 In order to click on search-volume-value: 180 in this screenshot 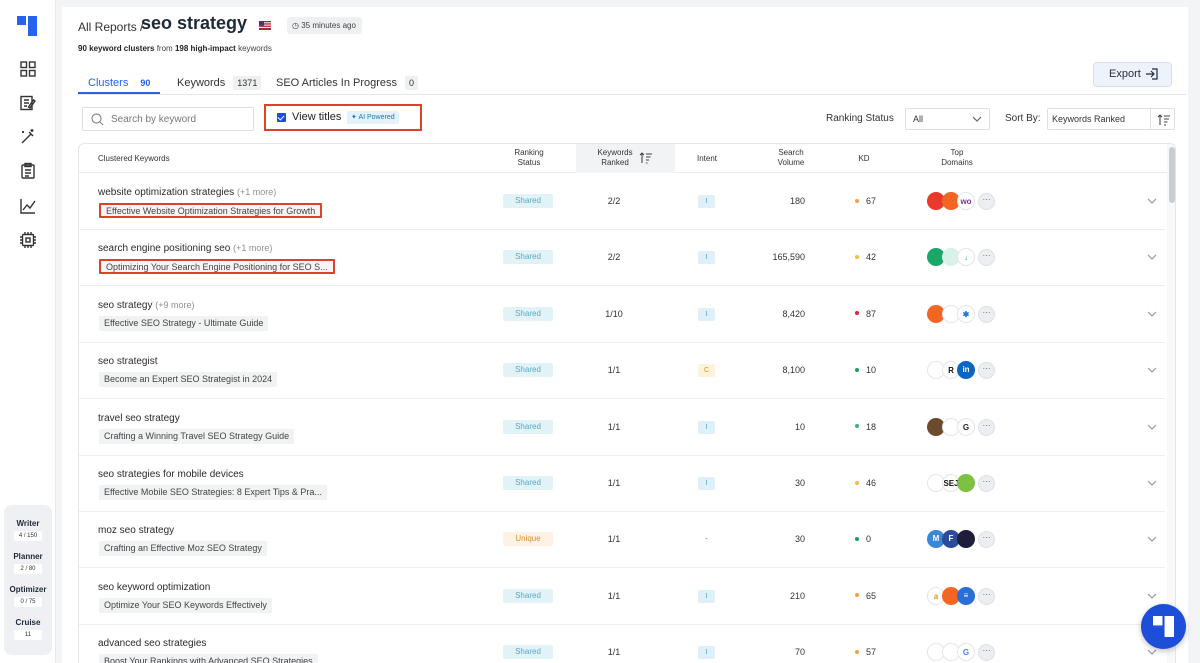, I will do `click(797, 201)`.